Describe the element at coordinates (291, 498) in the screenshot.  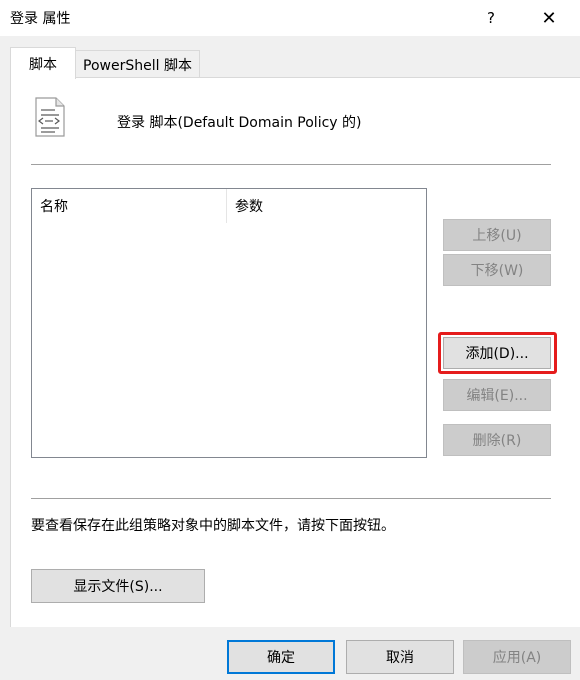
I see `separator-bottom` at that location.